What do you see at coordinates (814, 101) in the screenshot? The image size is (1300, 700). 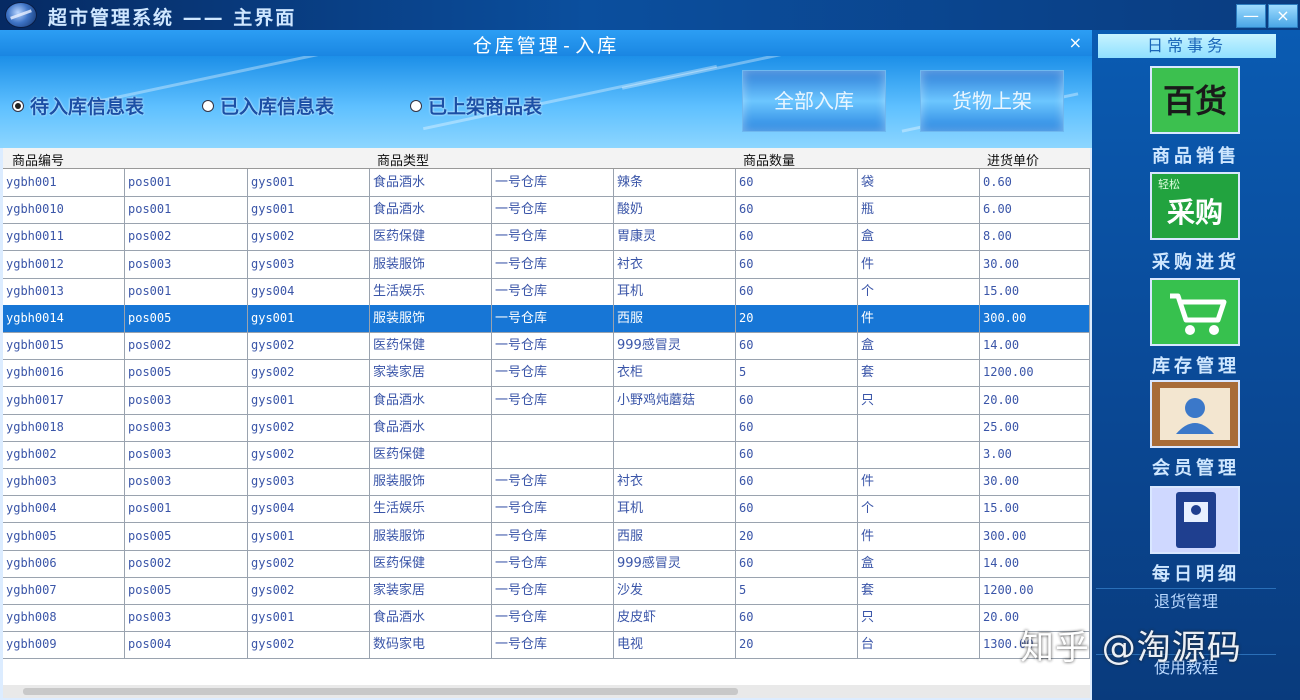 I see `stock-in-all-button: 全部入库` at bounding box center [814, 101].